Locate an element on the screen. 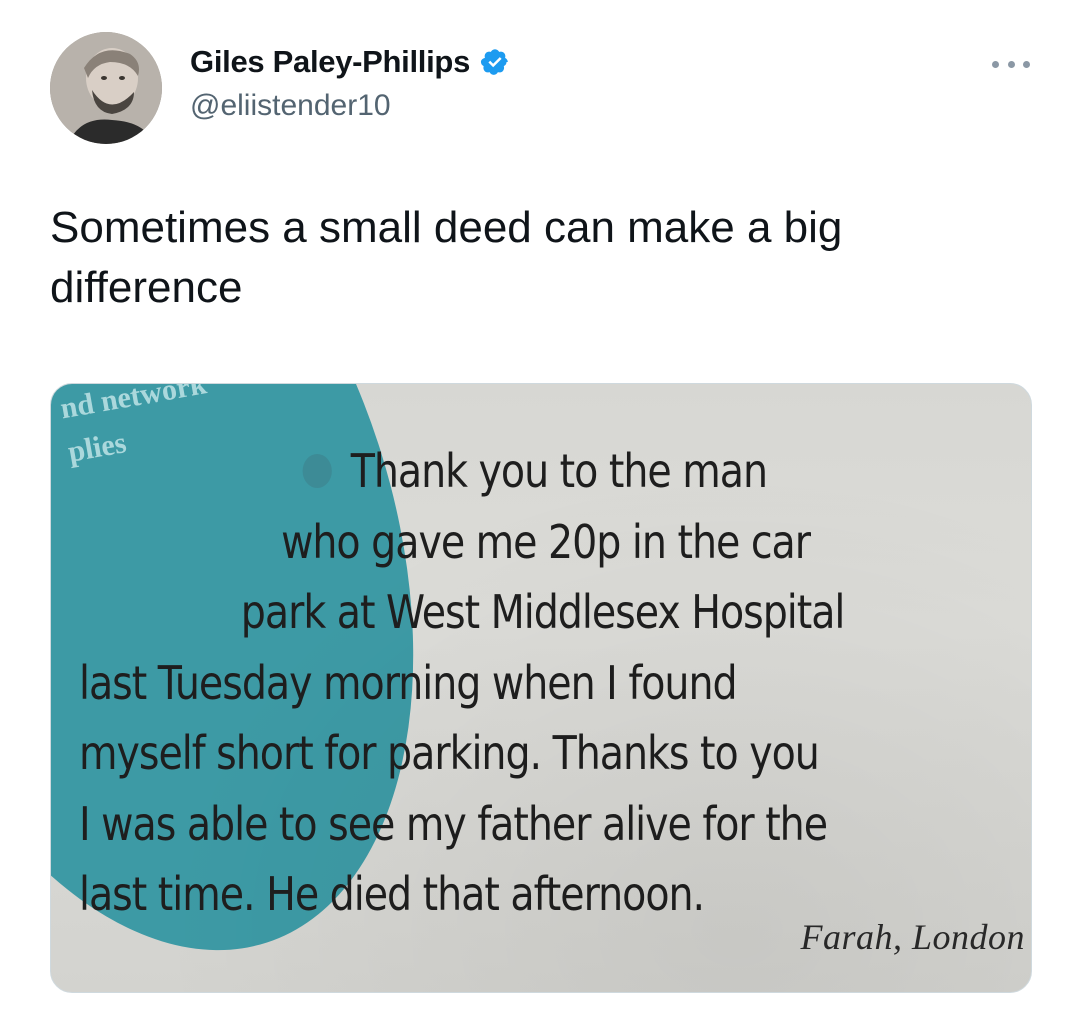  display-name: Giles Paley-Phillips is located at coordinates (330, 62).